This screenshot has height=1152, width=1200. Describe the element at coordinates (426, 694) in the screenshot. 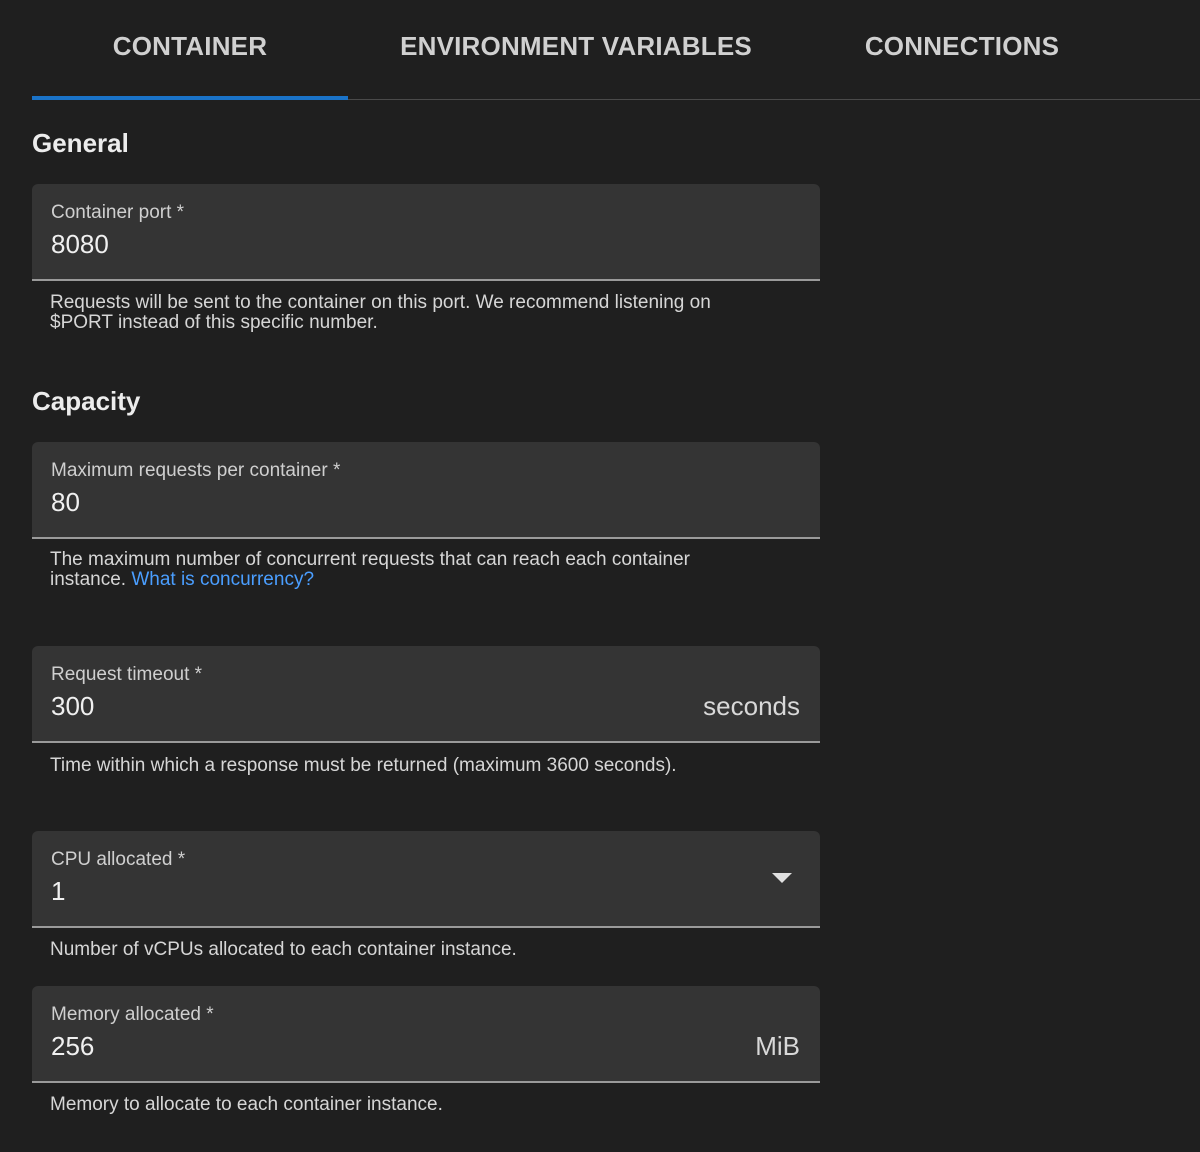

I see `request-timeout-field: Request timeout * 300 seconds` at that location.